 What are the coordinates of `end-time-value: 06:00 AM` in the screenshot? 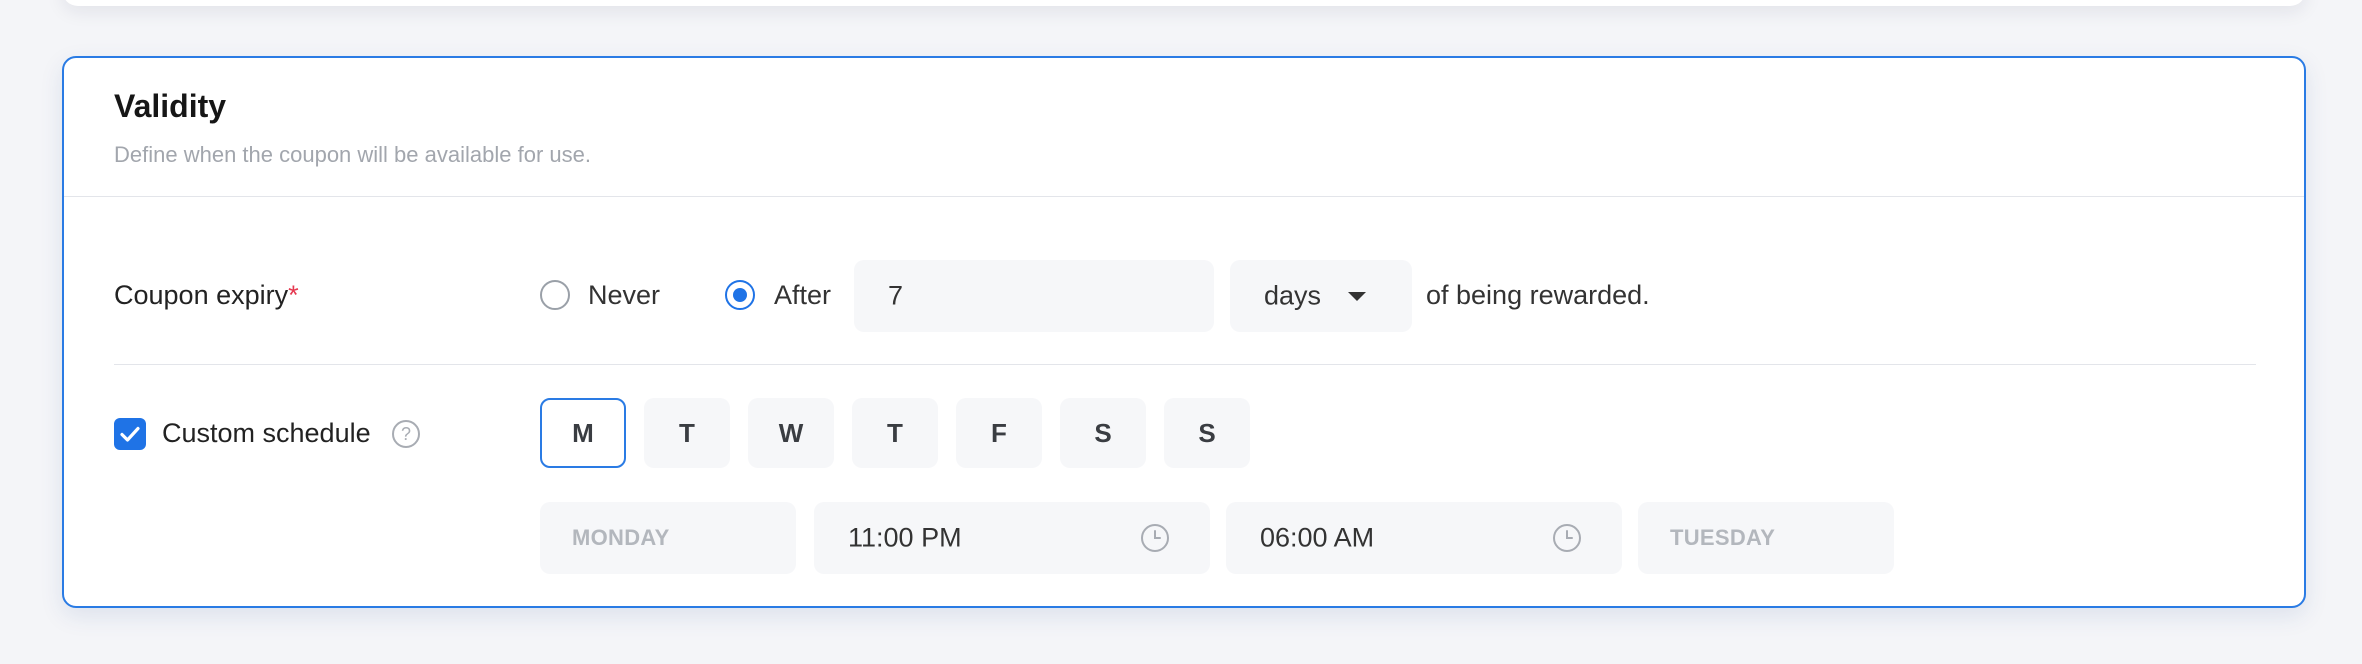 It's located at (1317, 537).